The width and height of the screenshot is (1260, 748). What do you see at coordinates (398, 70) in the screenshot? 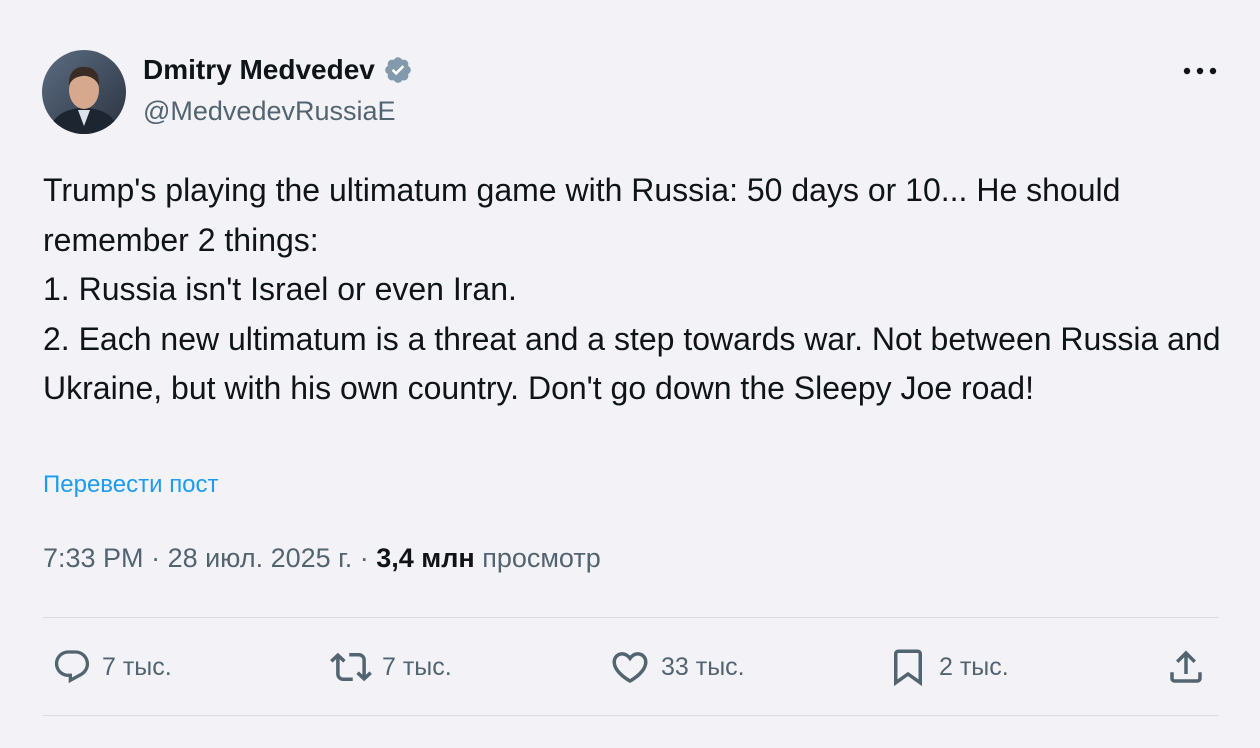
I see `verified-badge-icon` at bounding box center [398, 70].